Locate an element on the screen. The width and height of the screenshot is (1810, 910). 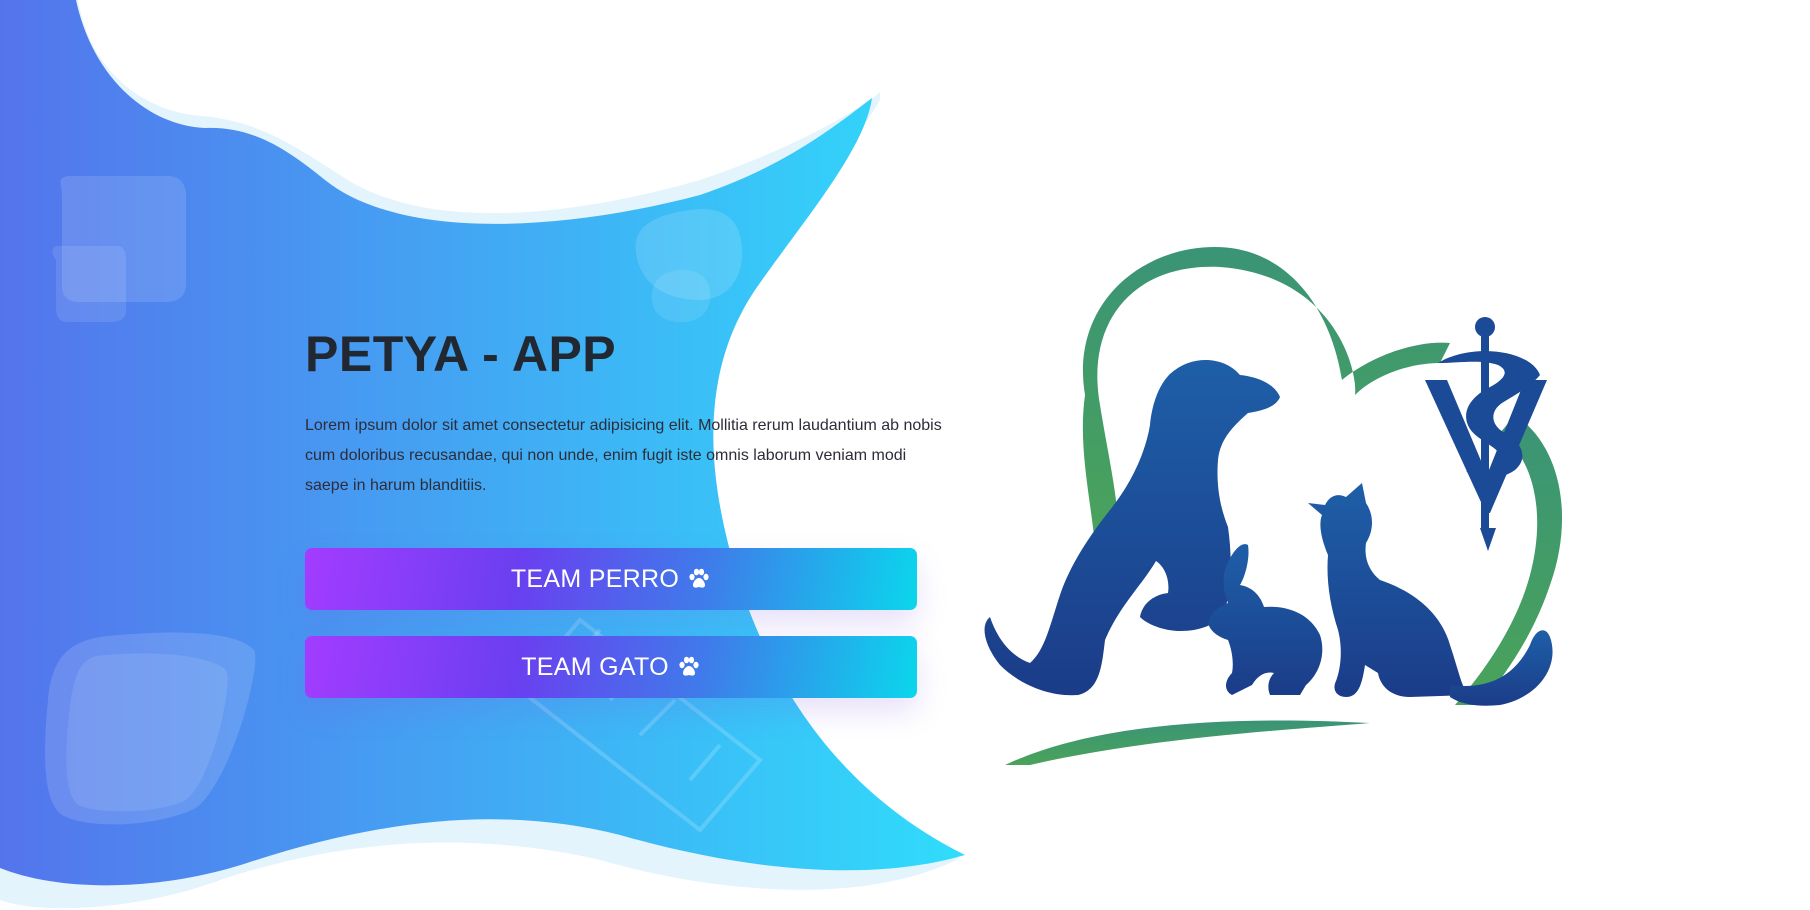
team-perro-label: TEAM PERRO is located at coordinates (595, 578).